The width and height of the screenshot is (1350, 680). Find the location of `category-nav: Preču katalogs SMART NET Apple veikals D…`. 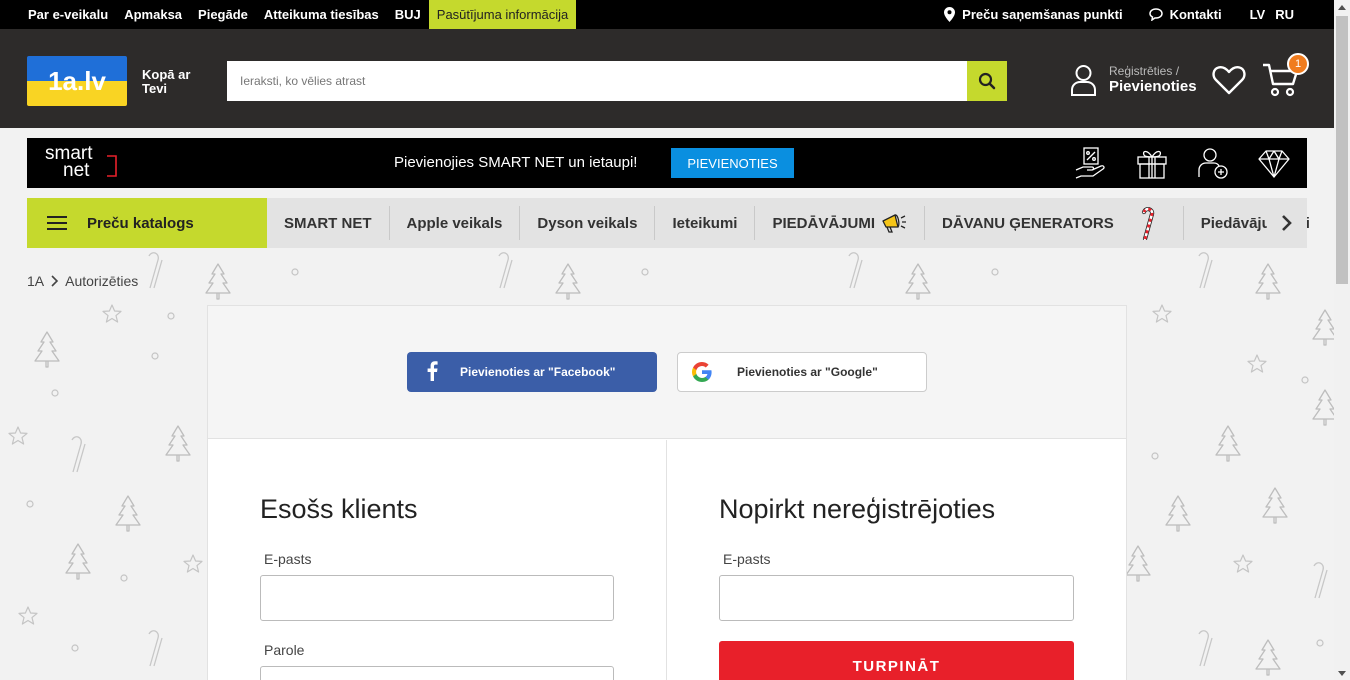

category-nav: Preču katalogs SMART NET Apple veikals D… is located at coordinates (668, 223).